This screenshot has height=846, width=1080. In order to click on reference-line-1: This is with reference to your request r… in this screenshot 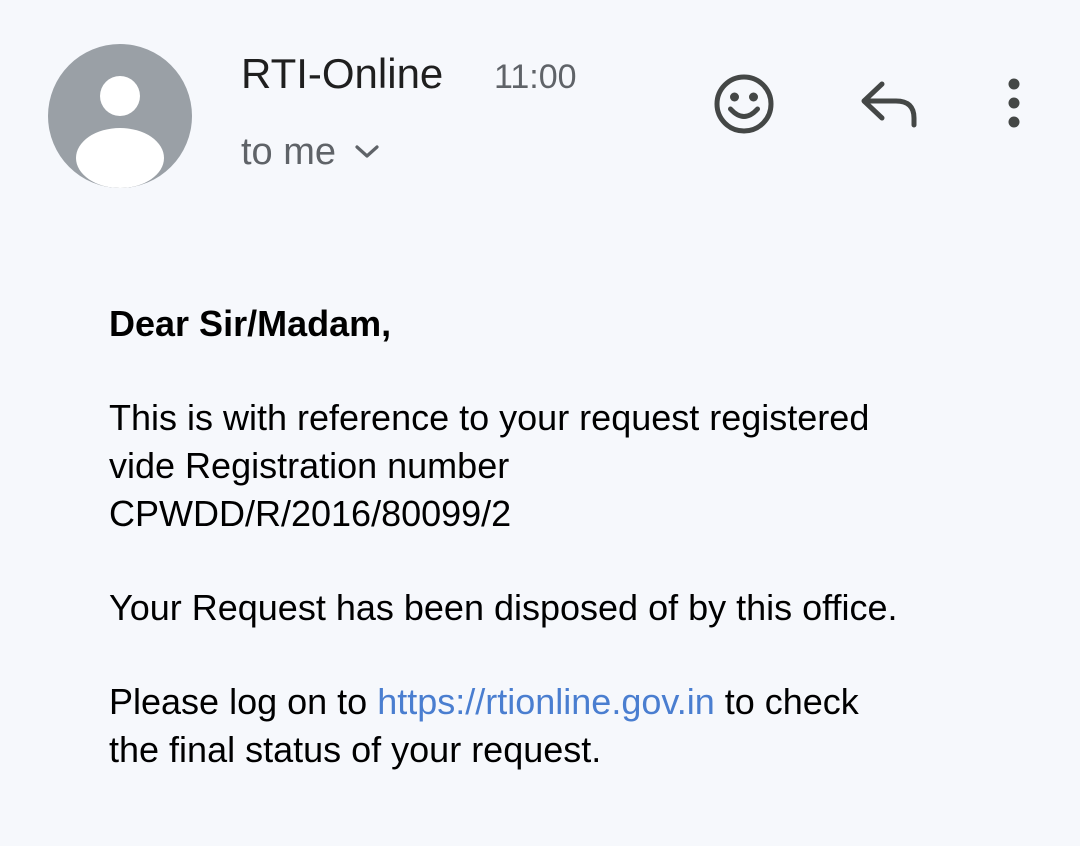, I will do `click(489, 417)`.